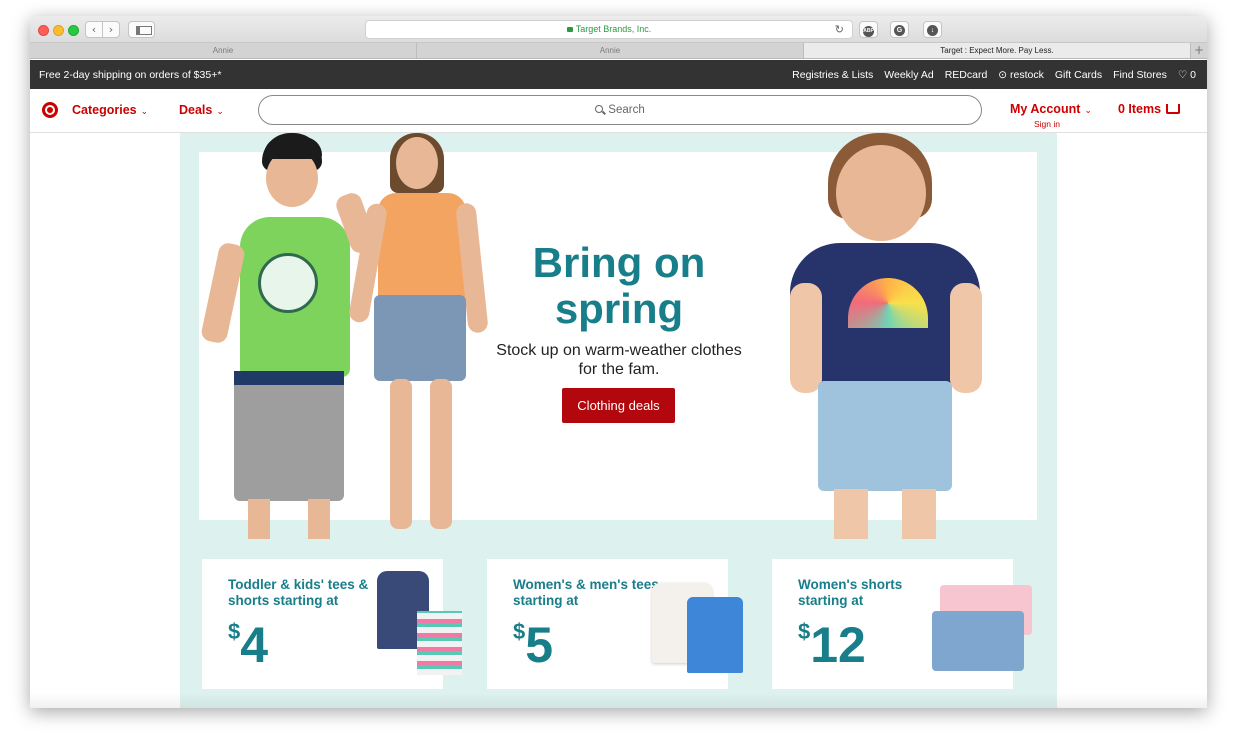  I want to click on boy-model-image, so click(289, 336).